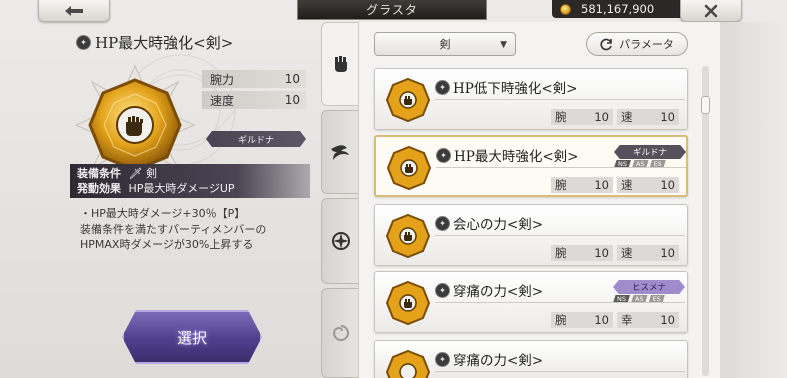  I want to click on fist-icon, so click(340, 64).